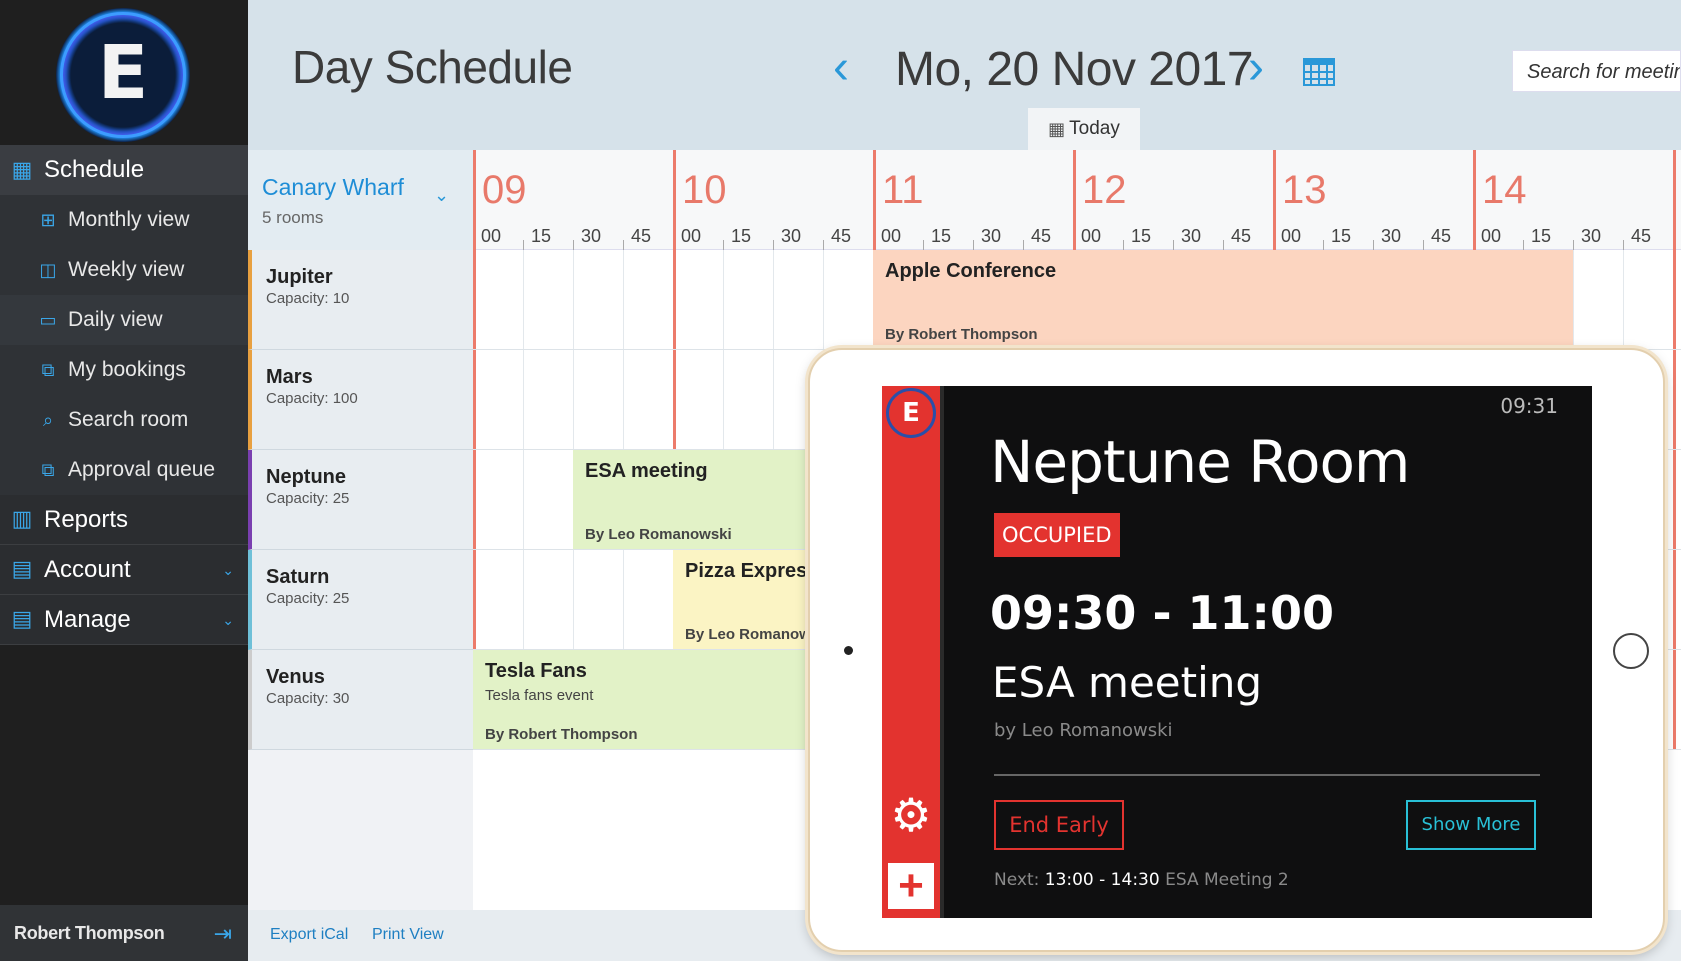 This screenshot has height=961, width=1681. I want to click on next-label: Next:, so click(1017, 880).